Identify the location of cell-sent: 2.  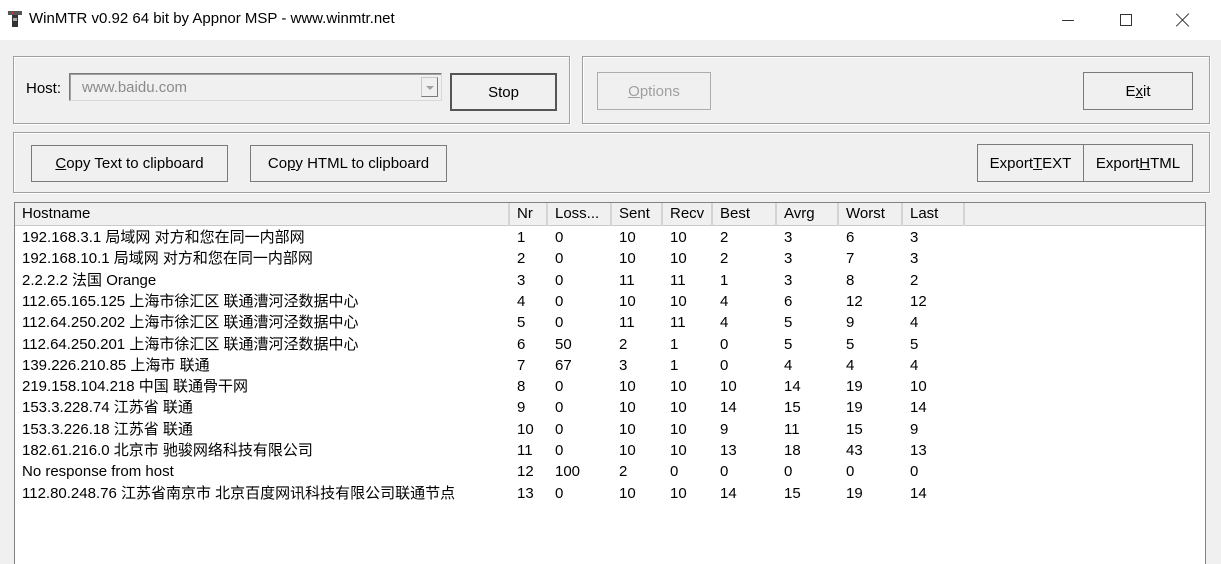
(623, 472).